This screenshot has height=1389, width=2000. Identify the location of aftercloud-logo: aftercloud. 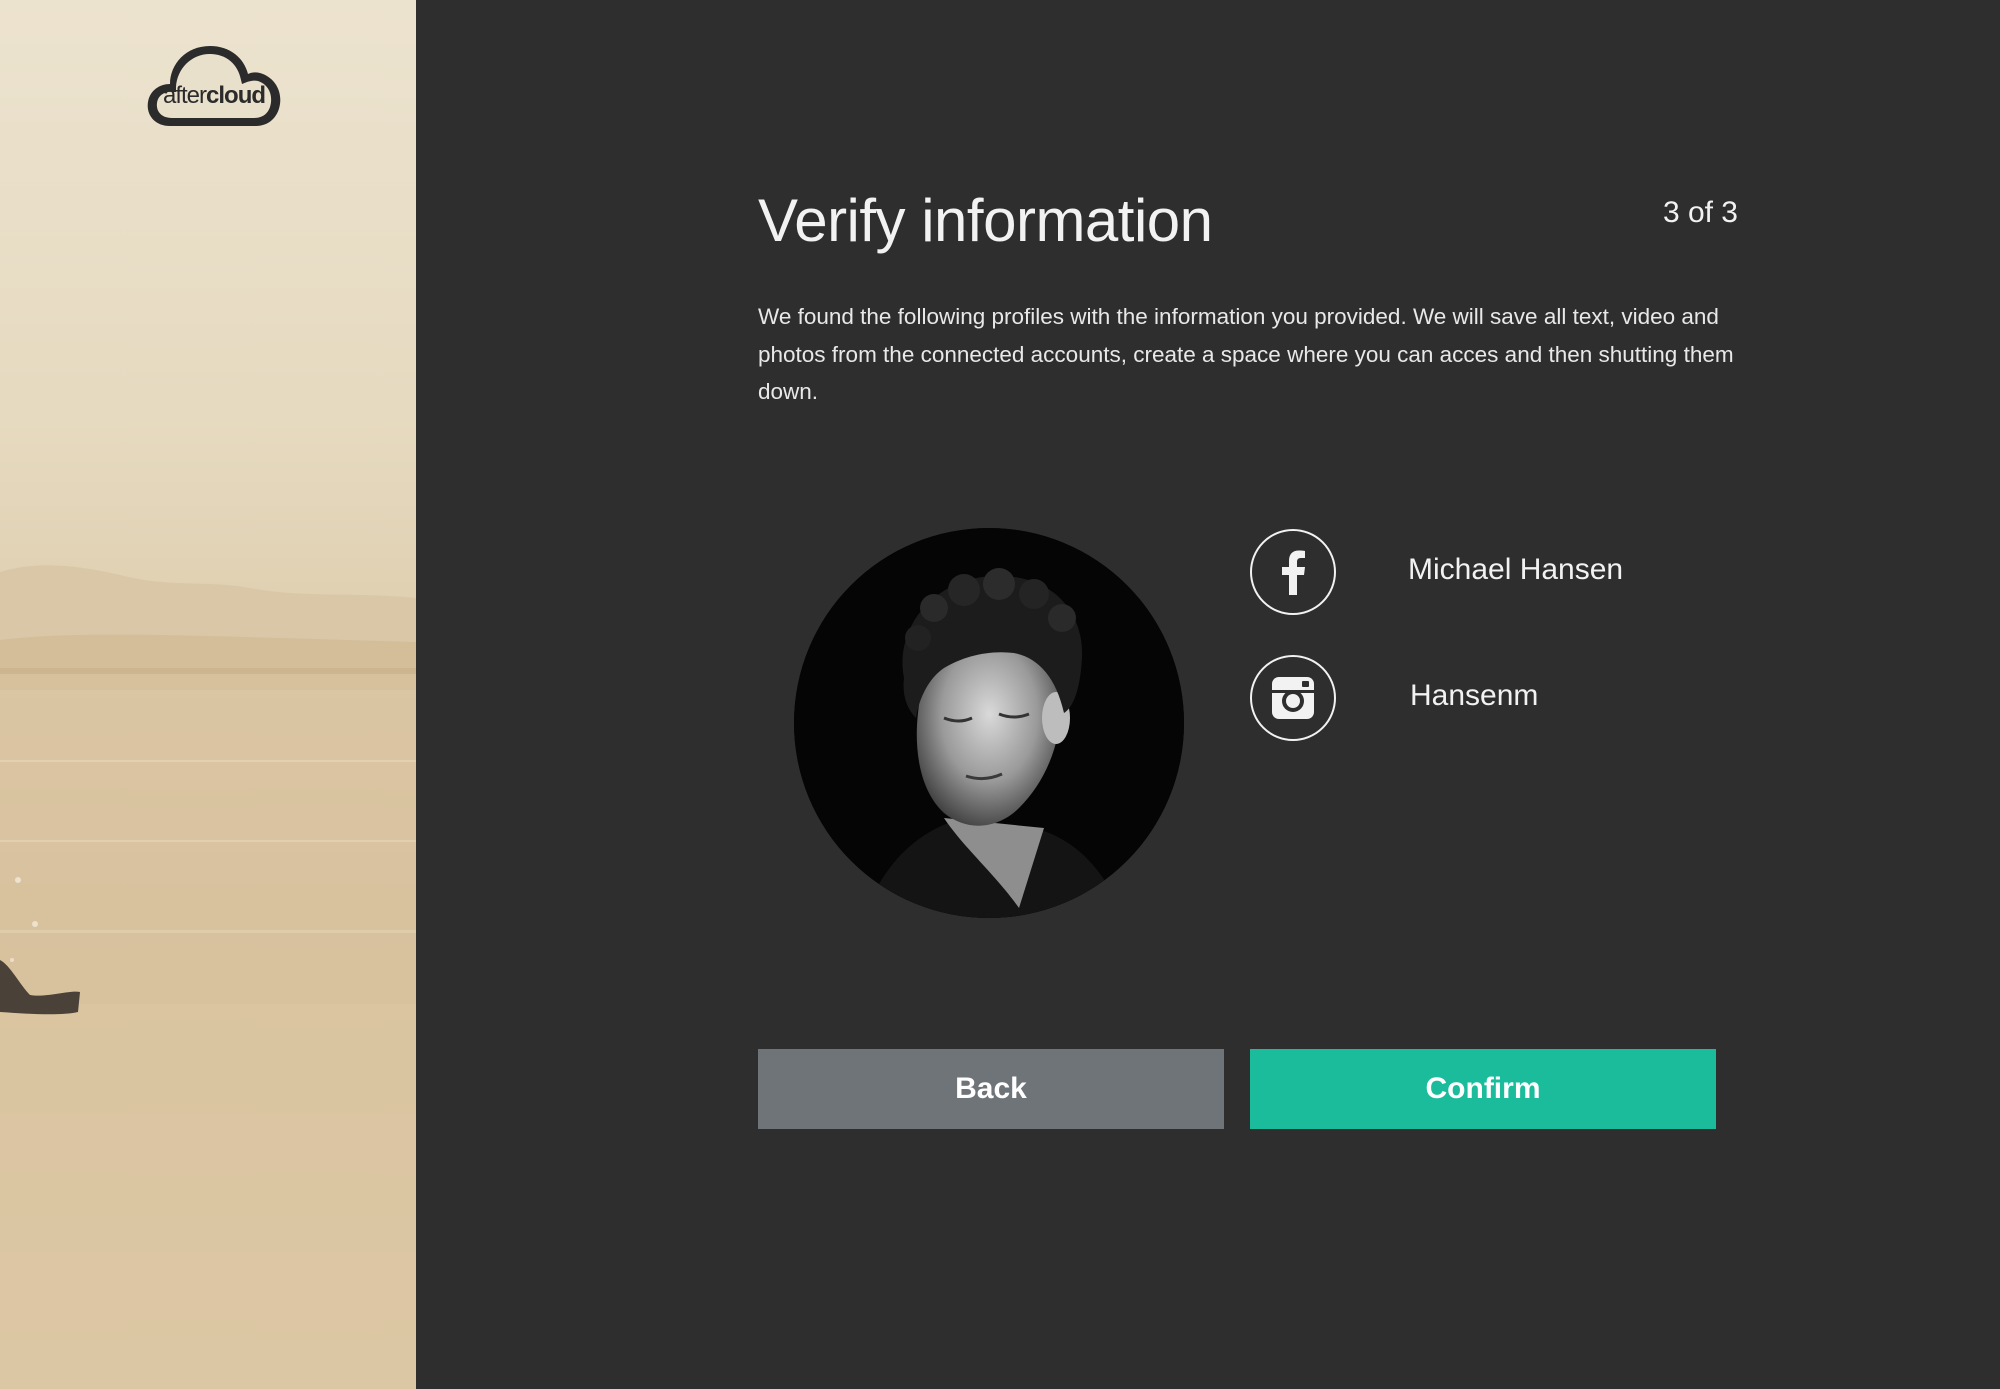
(214, 86).